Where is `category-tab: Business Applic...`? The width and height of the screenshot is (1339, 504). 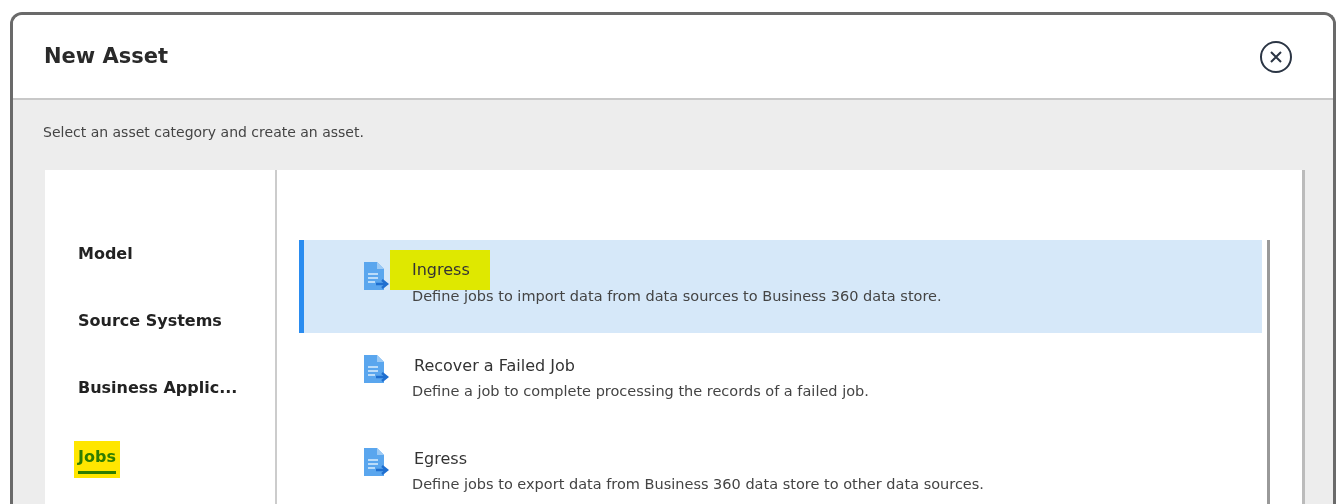 category-tab: Business Applic... is located at coordinates (158, 390).